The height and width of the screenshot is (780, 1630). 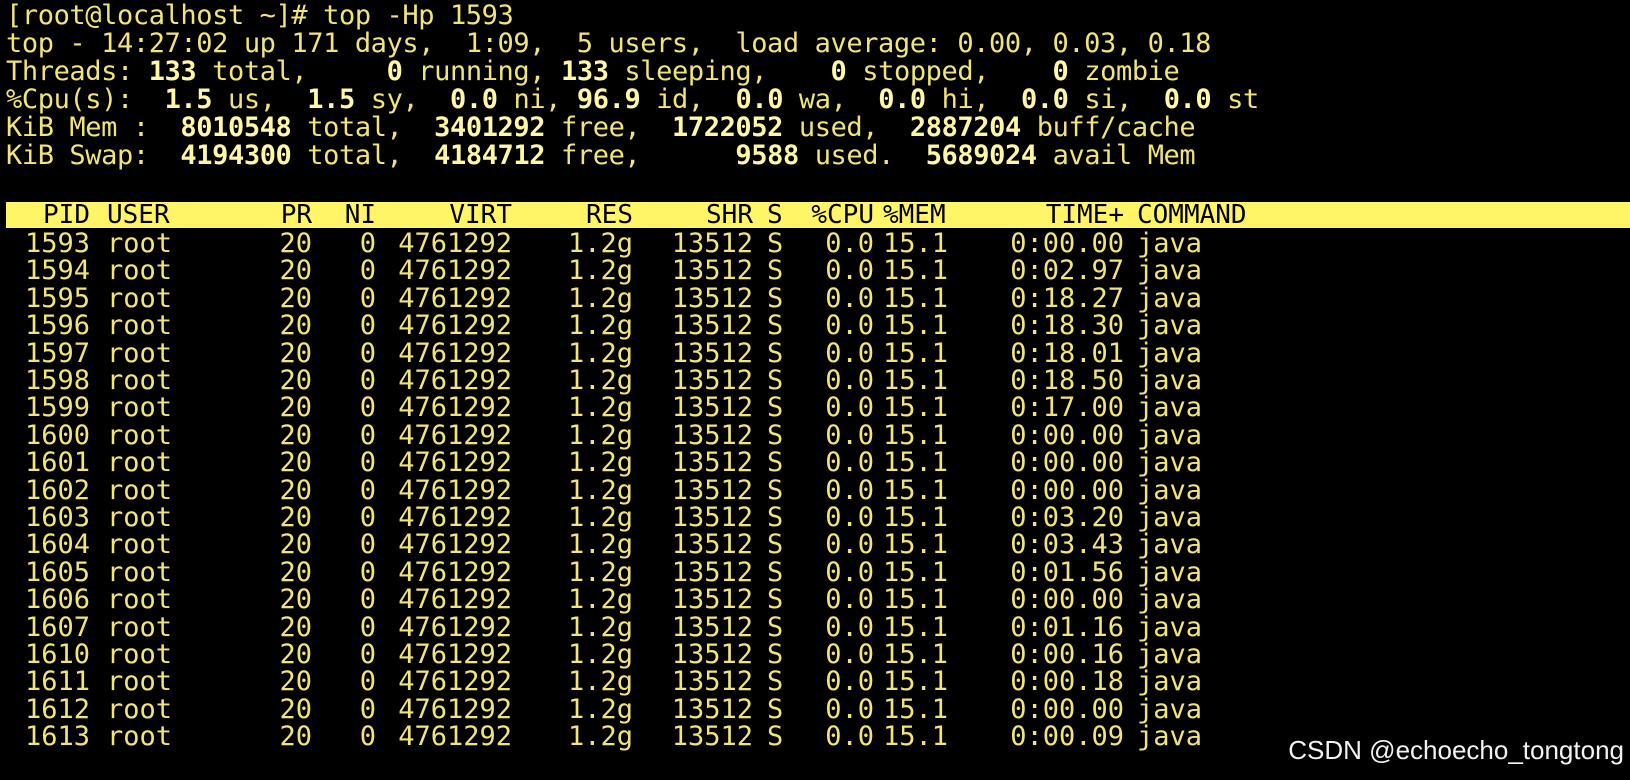 I want to click on mem-used-label: used,, so click(x=838, y=127).